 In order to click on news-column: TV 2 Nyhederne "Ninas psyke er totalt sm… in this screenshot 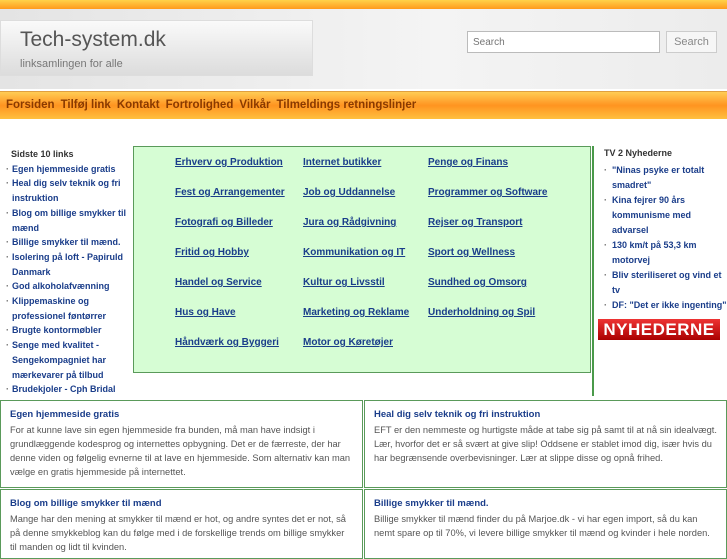, I will do `click(659, 271)`.